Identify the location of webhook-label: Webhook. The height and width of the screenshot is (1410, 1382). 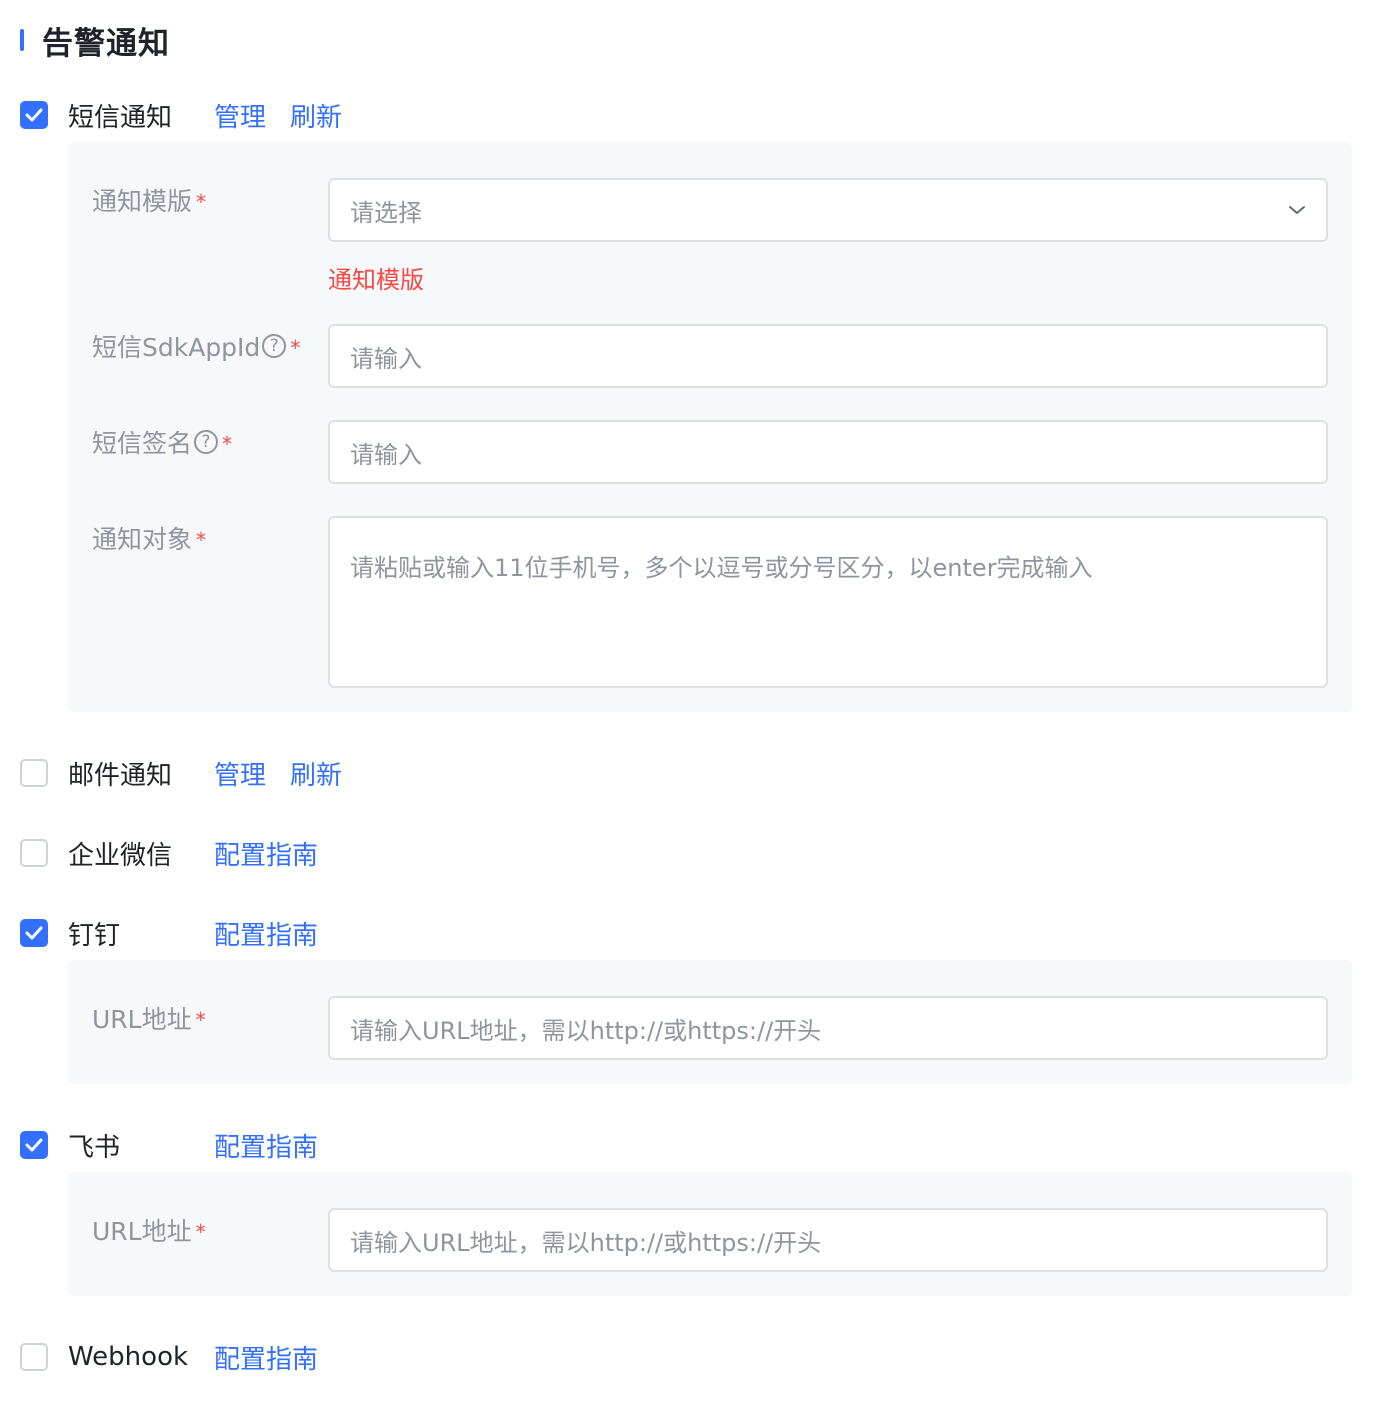
(128, 1357).